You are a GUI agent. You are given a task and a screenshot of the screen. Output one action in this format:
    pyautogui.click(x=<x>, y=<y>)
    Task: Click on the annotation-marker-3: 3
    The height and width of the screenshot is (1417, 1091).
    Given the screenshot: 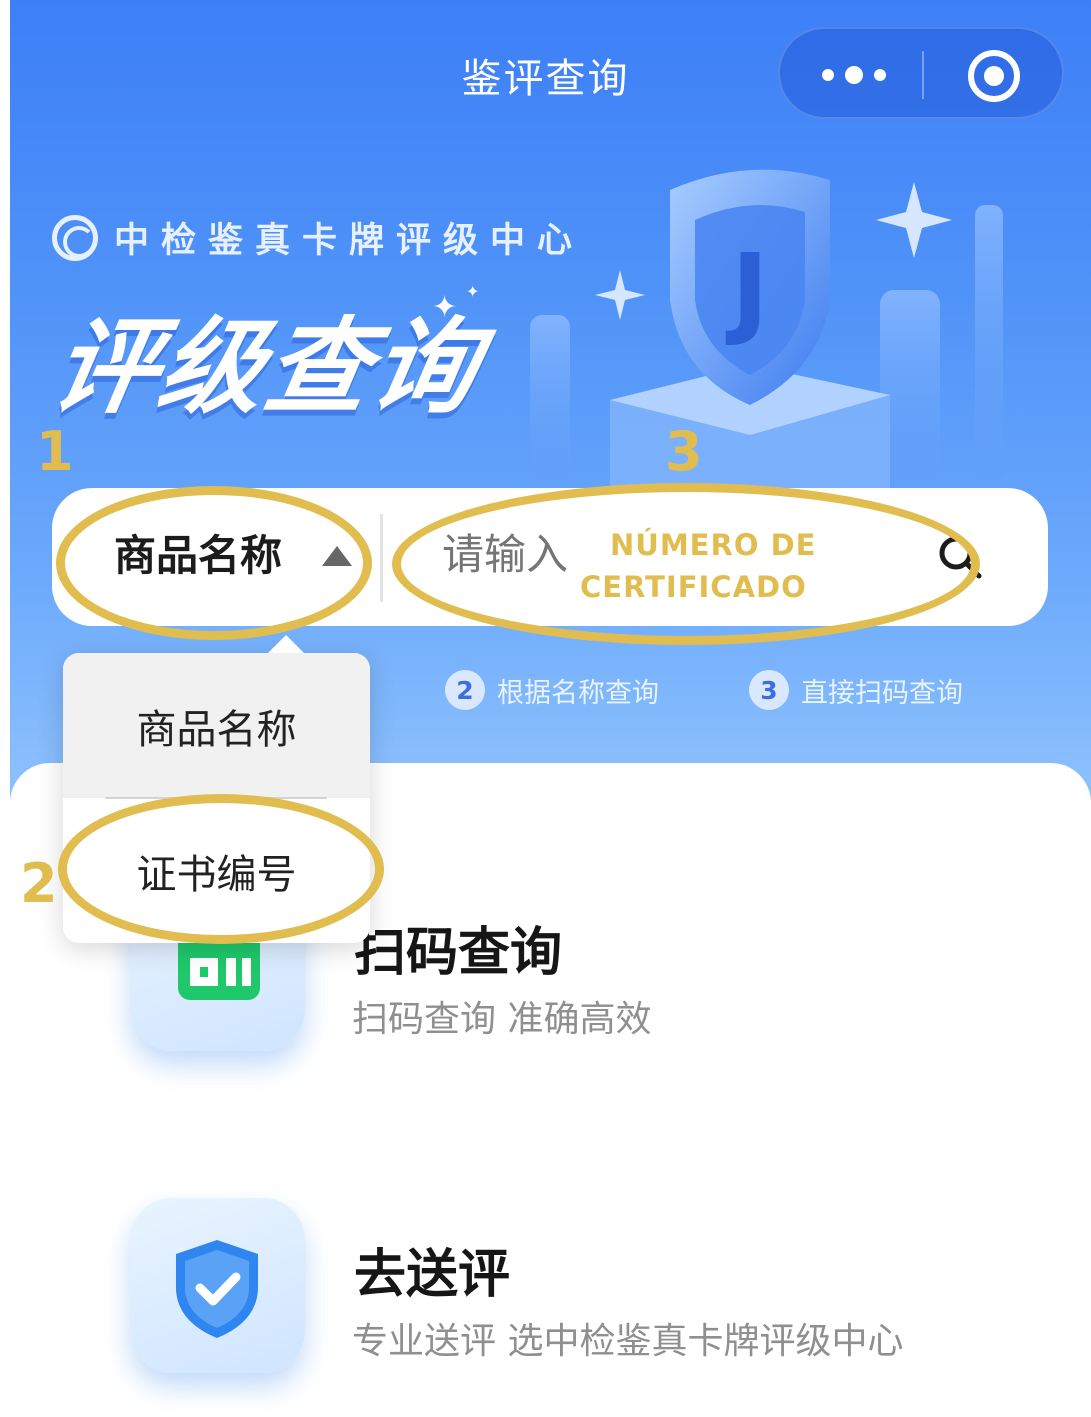 What is the action you would take?
    pyautogui.click(x=684, y=451)
    